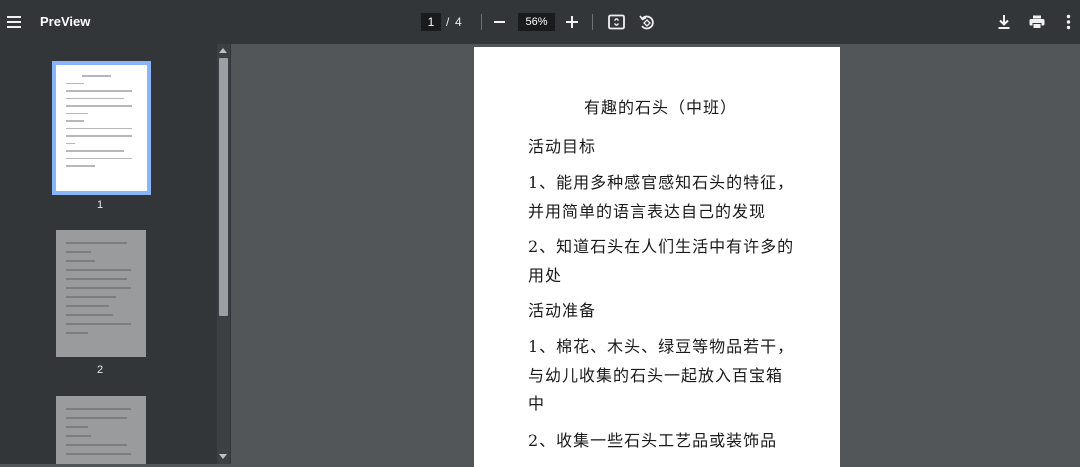 Image resolution: width=1080 pixels, height=467 pixels. I want to click on thumbnail-scrollbar, so click(223, 254).